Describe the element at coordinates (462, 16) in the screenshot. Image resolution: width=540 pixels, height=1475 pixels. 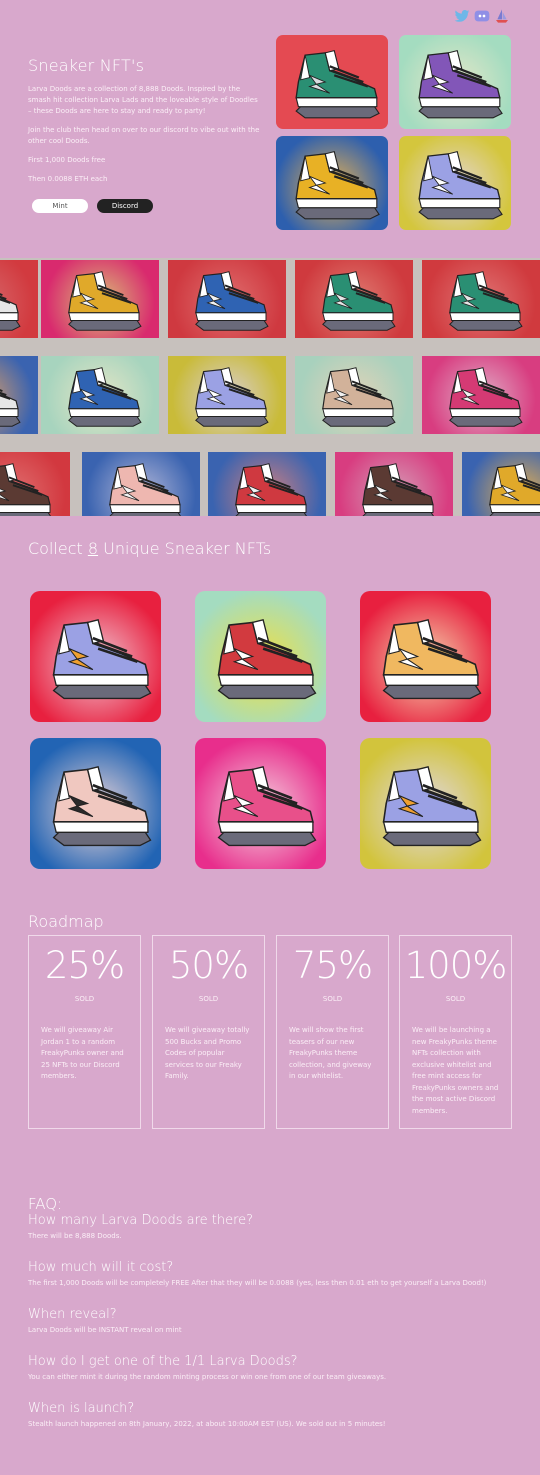
I see `twitter-icon` at that location.